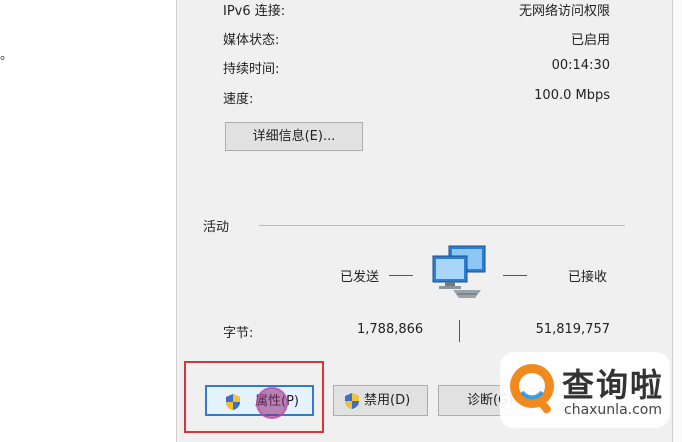 This screenshot has height=442, width=682. What do you see at coordinates (238, 99) in the screenshot?
I see `speed-label: 速度:` at bounding box center [238, 99].